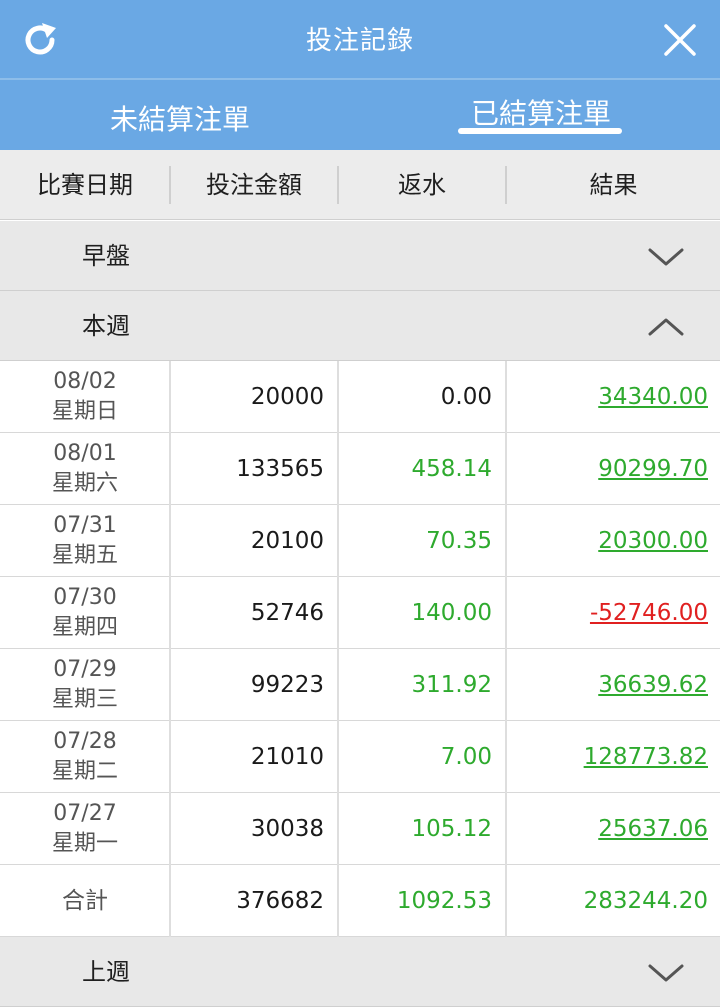 This screenshot has height=1007, width=720. Describe the element at coordinates (280, 901) in the screenshot. I see `total-amount: 376682` at that location.